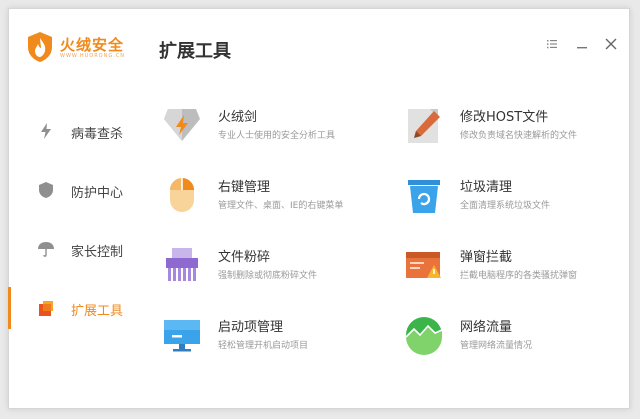  Describe the element at coordinates (486, 187) in the screenshot. I see `tool-name: 垃圾清理` at that location.